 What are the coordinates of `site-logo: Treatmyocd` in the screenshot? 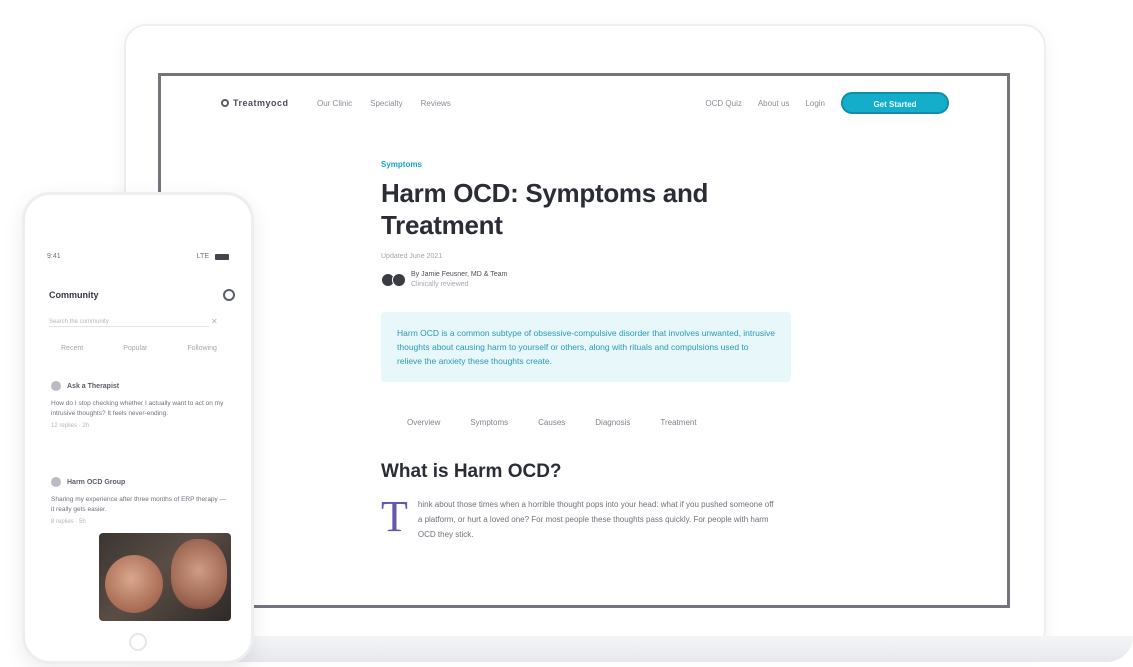 It's located at (255, 103).